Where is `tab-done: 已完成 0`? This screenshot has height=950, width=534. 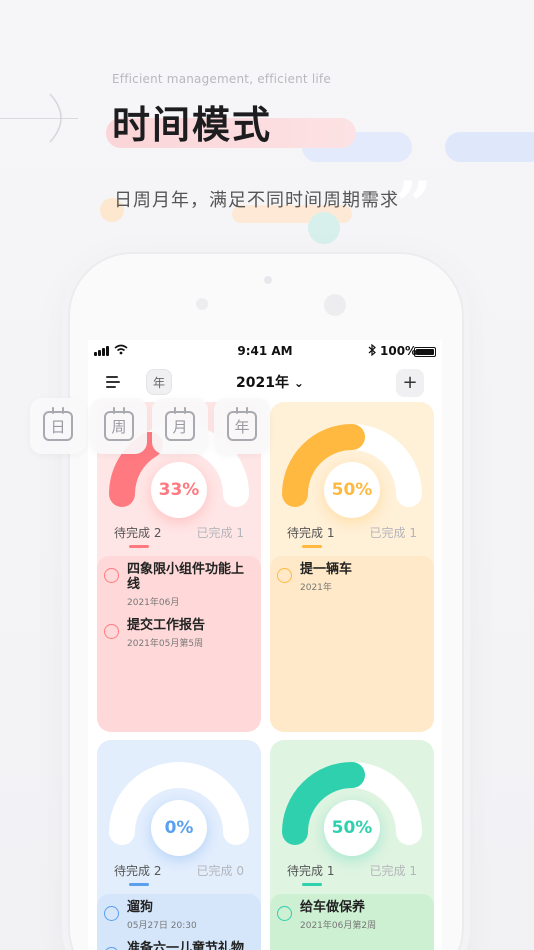
tab-done: 已完成 0 is located at coordinates (220, 870).